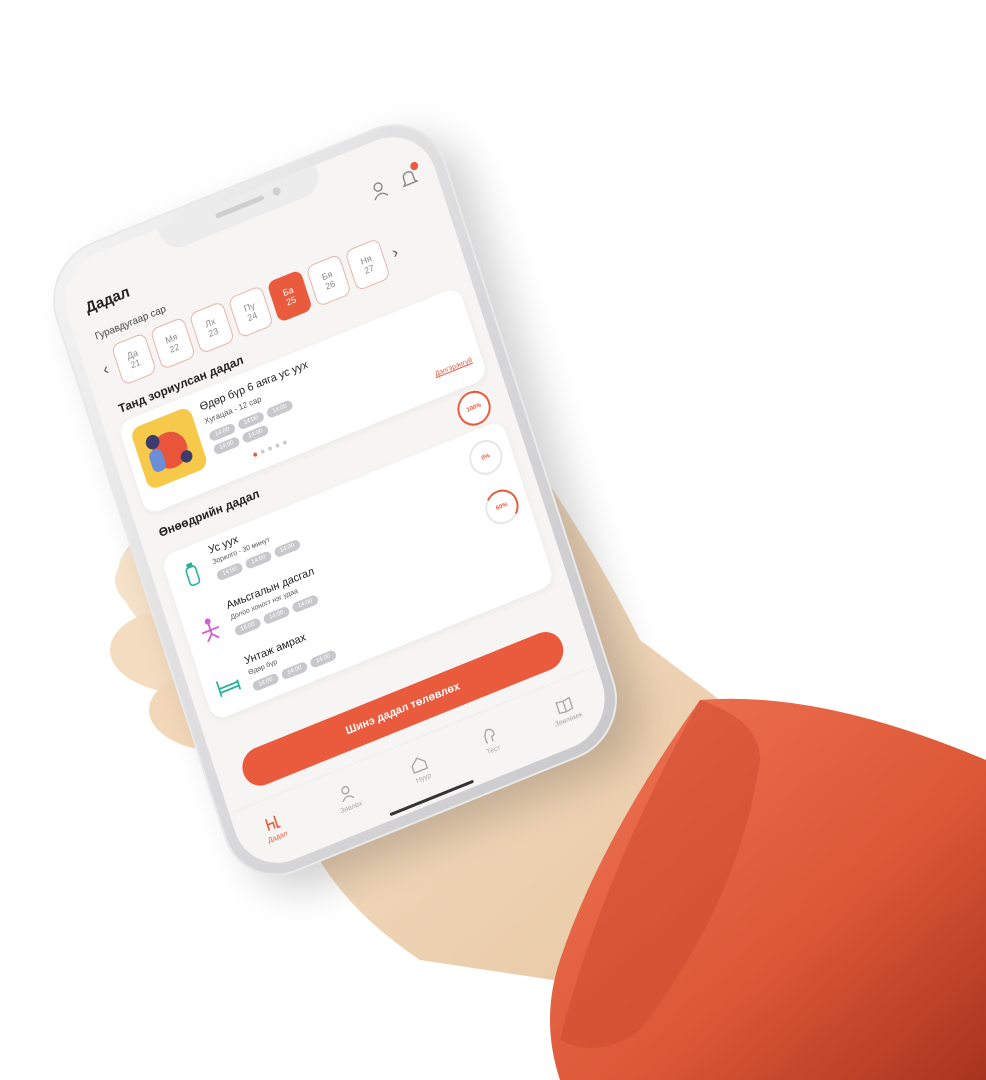 This screenshot has width=986, height=1080. Describe the element at coordinates (367, 264) in the screenshot. I see `day-27: Ня 27` at that location.